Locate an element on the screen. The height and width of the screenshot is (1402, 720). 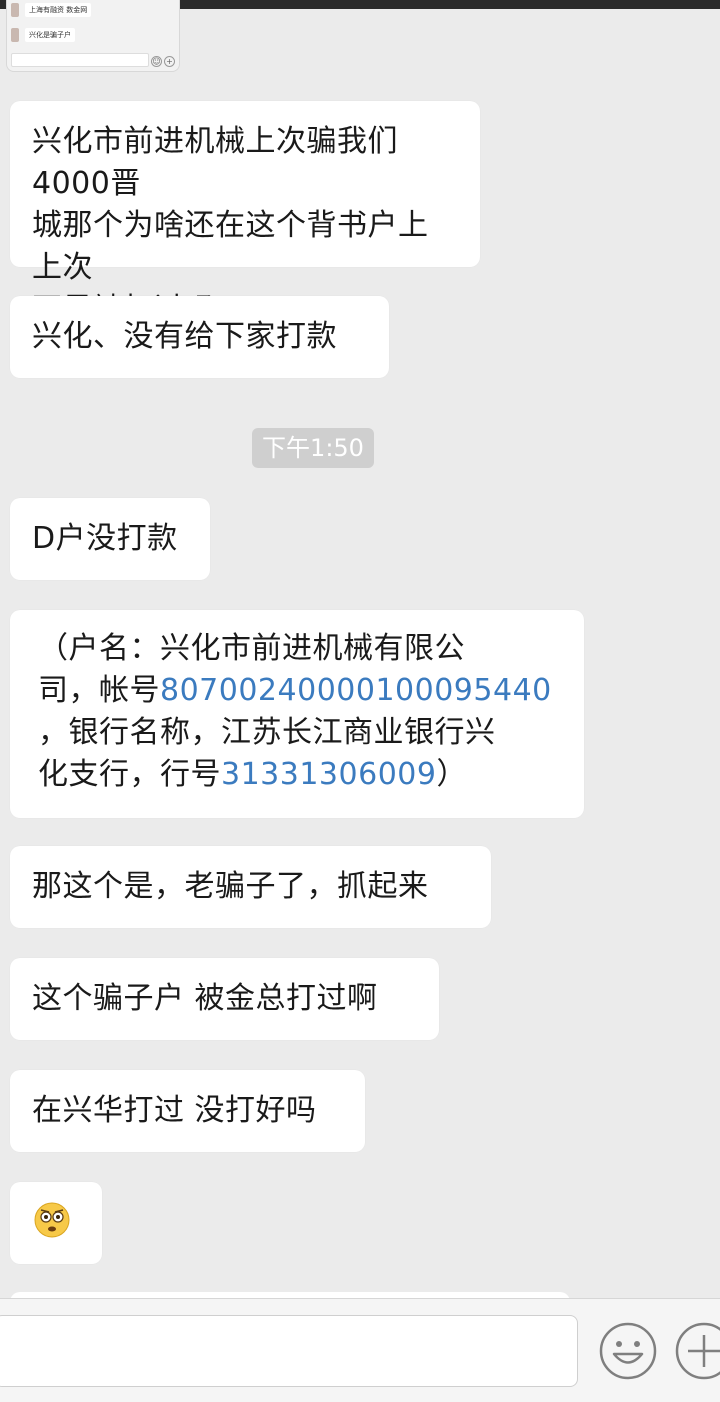
message-input is located at coordinates (289, 1351).